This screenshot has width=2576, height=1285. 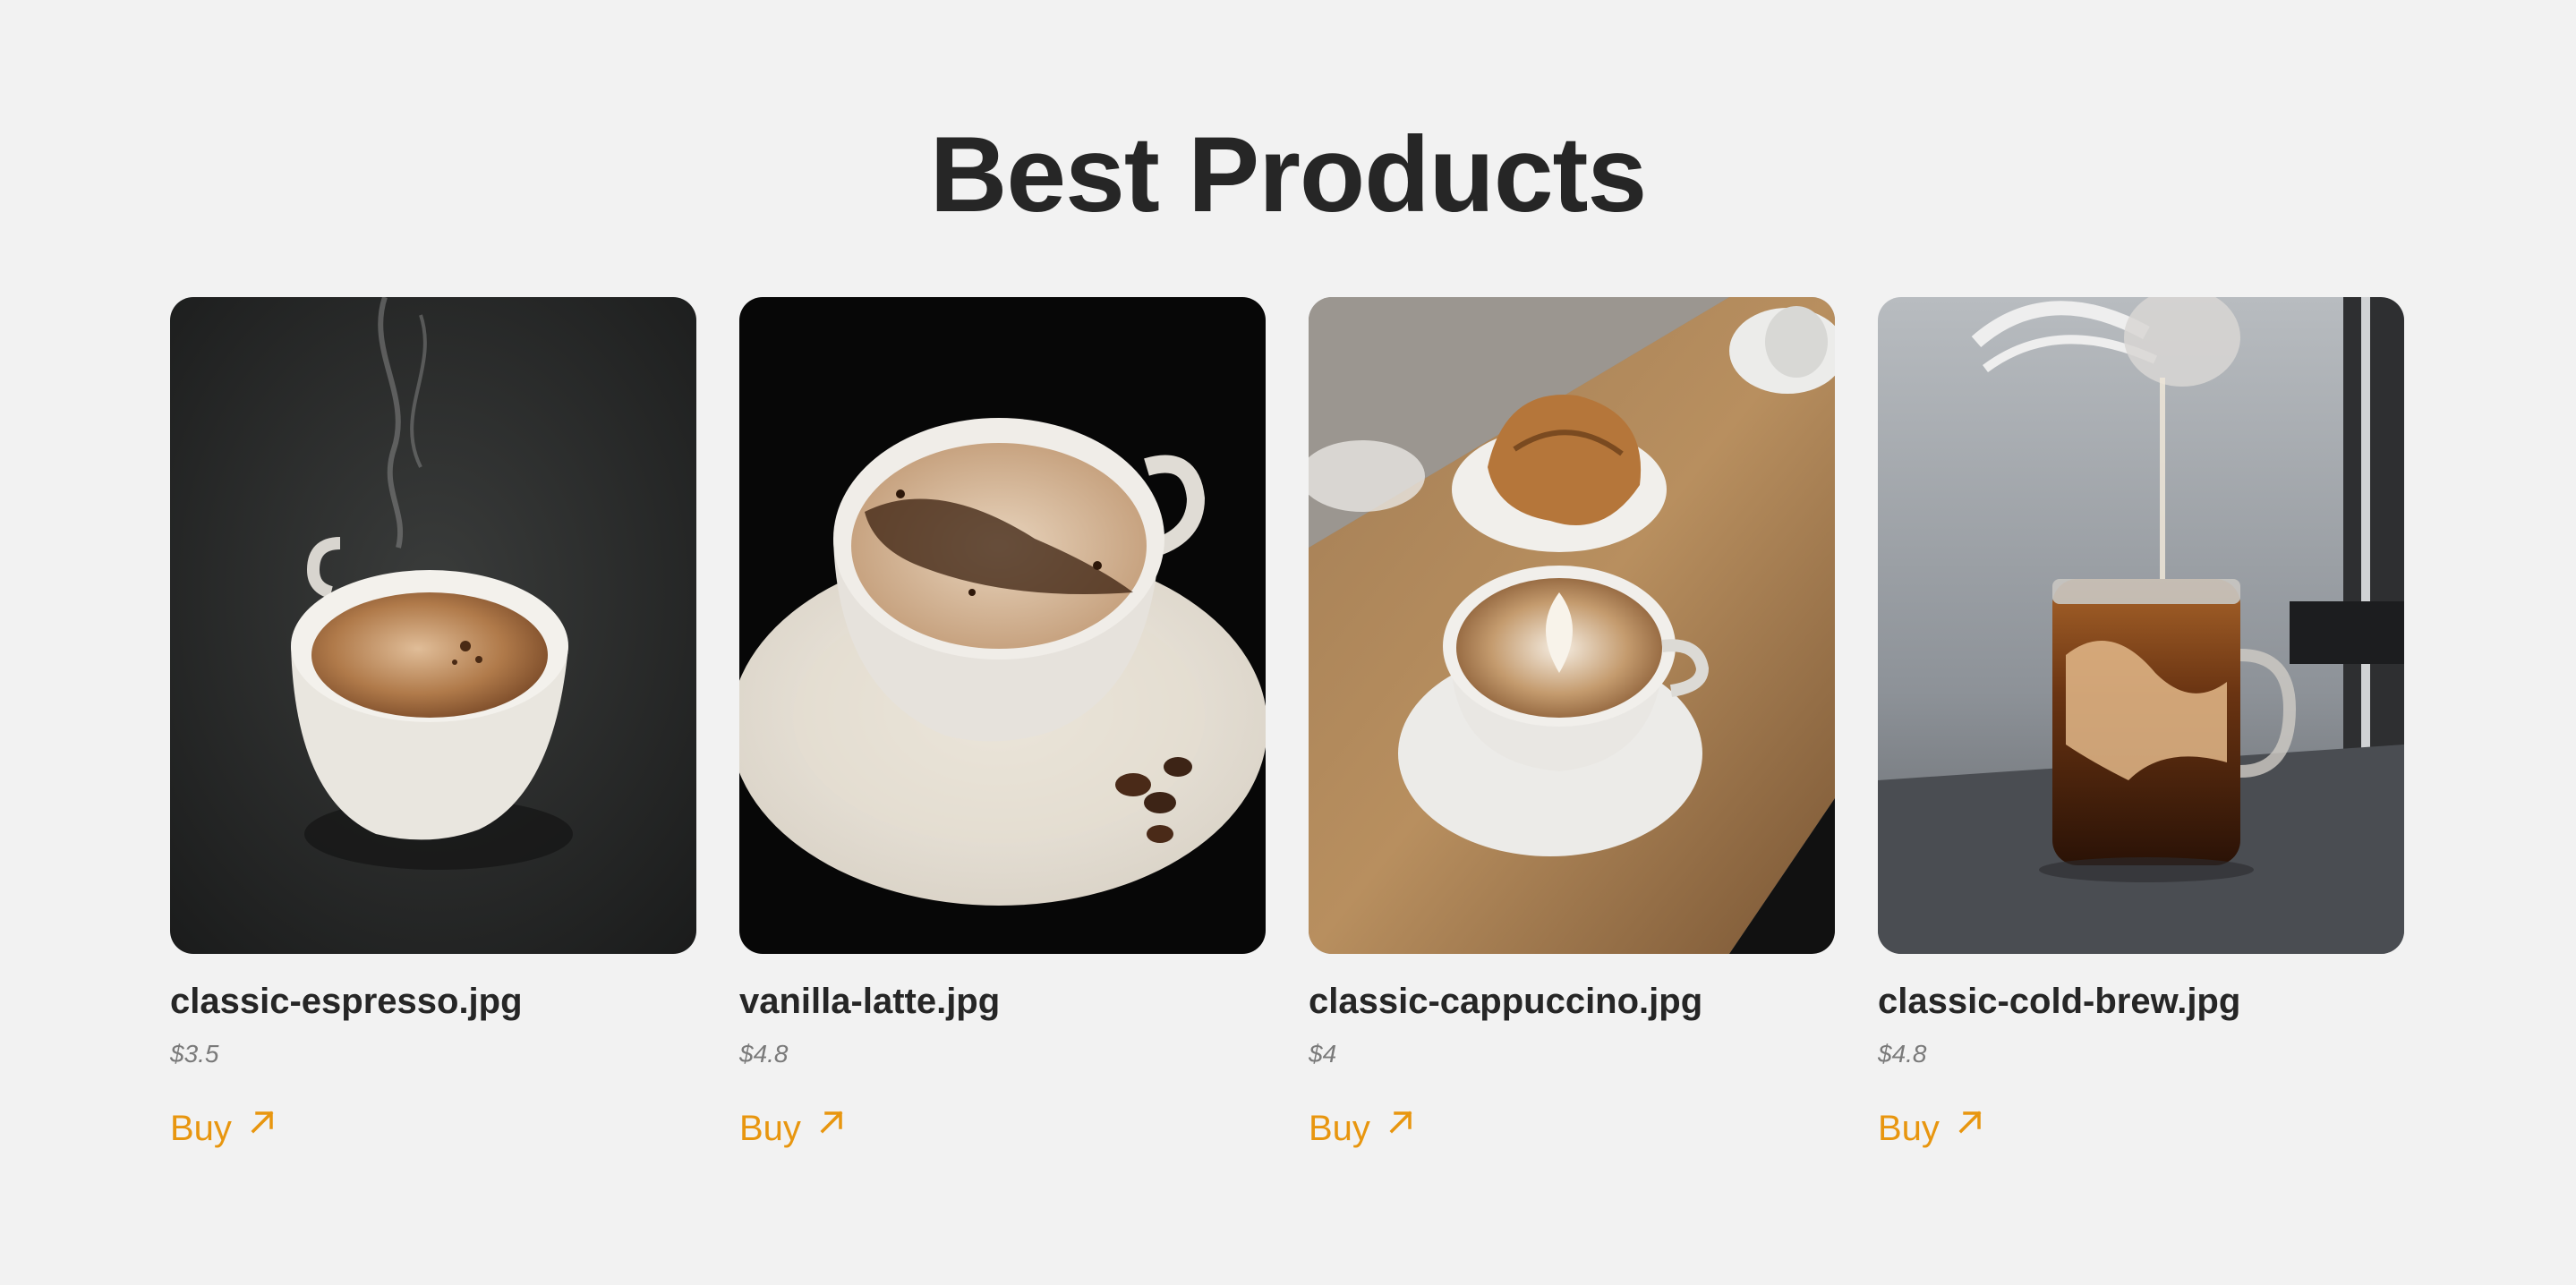 I want to click on product-card: classic-cold-brew.jpg $4.8 Buy, so click(x=2141, y=724).